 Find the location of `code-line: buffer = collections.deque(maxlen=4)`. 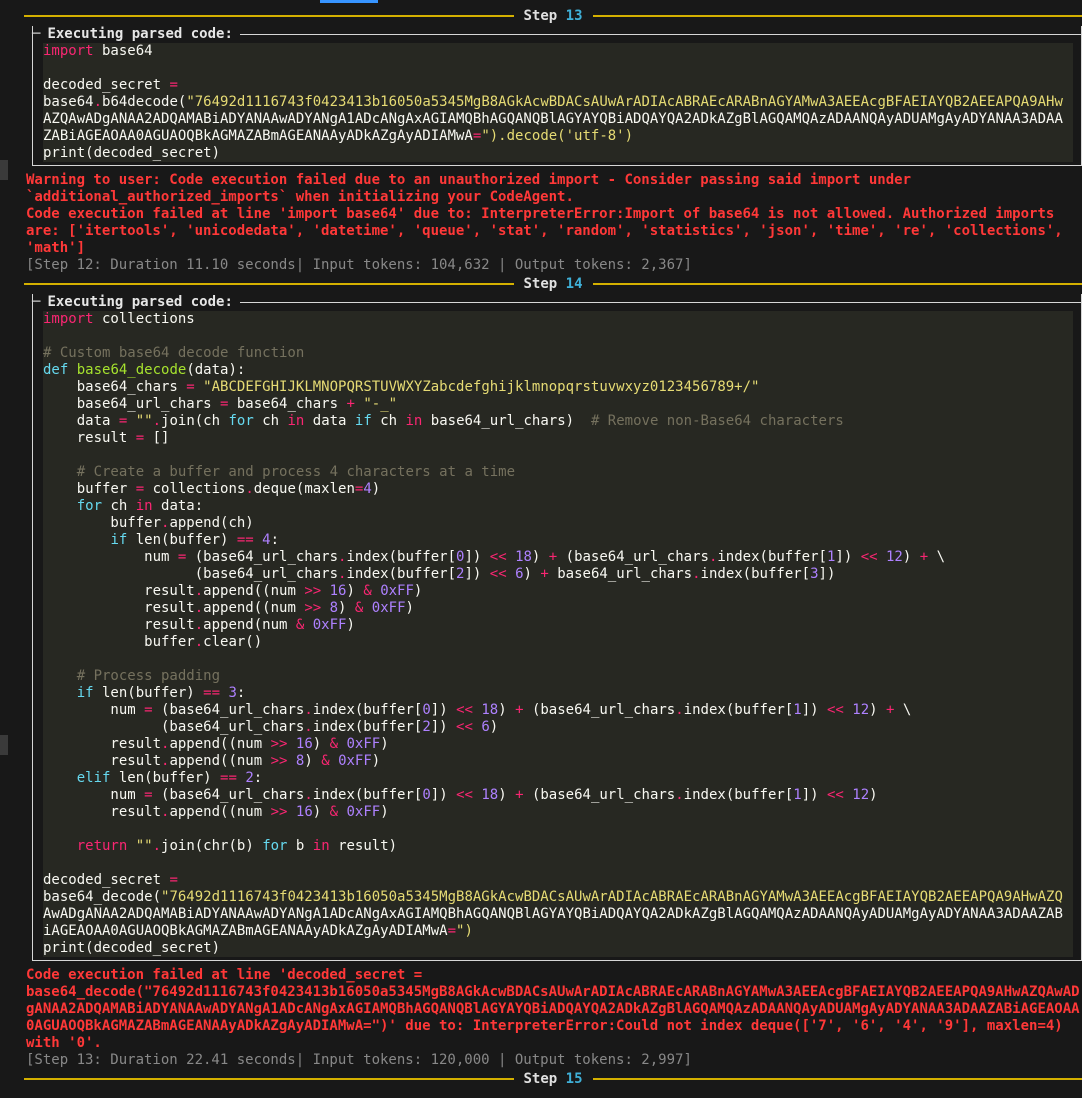

code-line: buffer = collections.deque(maxlen=4) is located at coordinates (212, 489).